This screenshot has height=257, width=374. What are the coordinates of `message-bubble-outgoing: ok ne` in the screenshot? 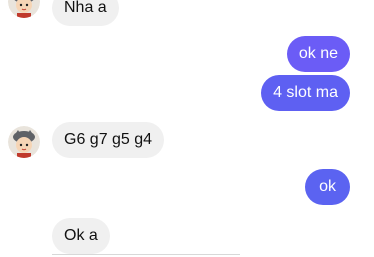 It's located at (318, 54).